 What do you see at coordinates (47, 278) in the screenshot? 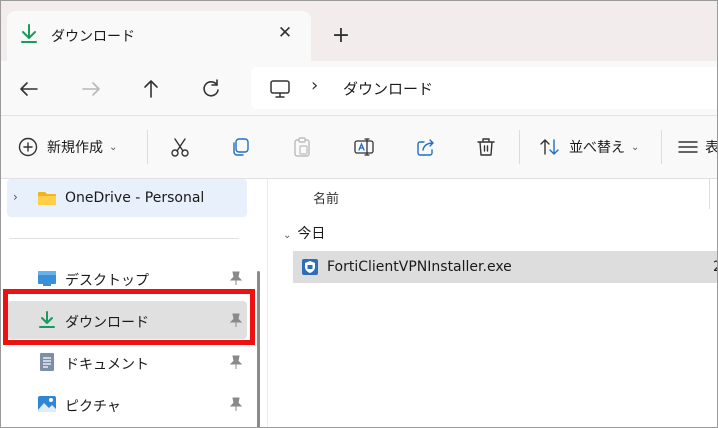
I see `desktop-icon` at bounding box center [47, 278].